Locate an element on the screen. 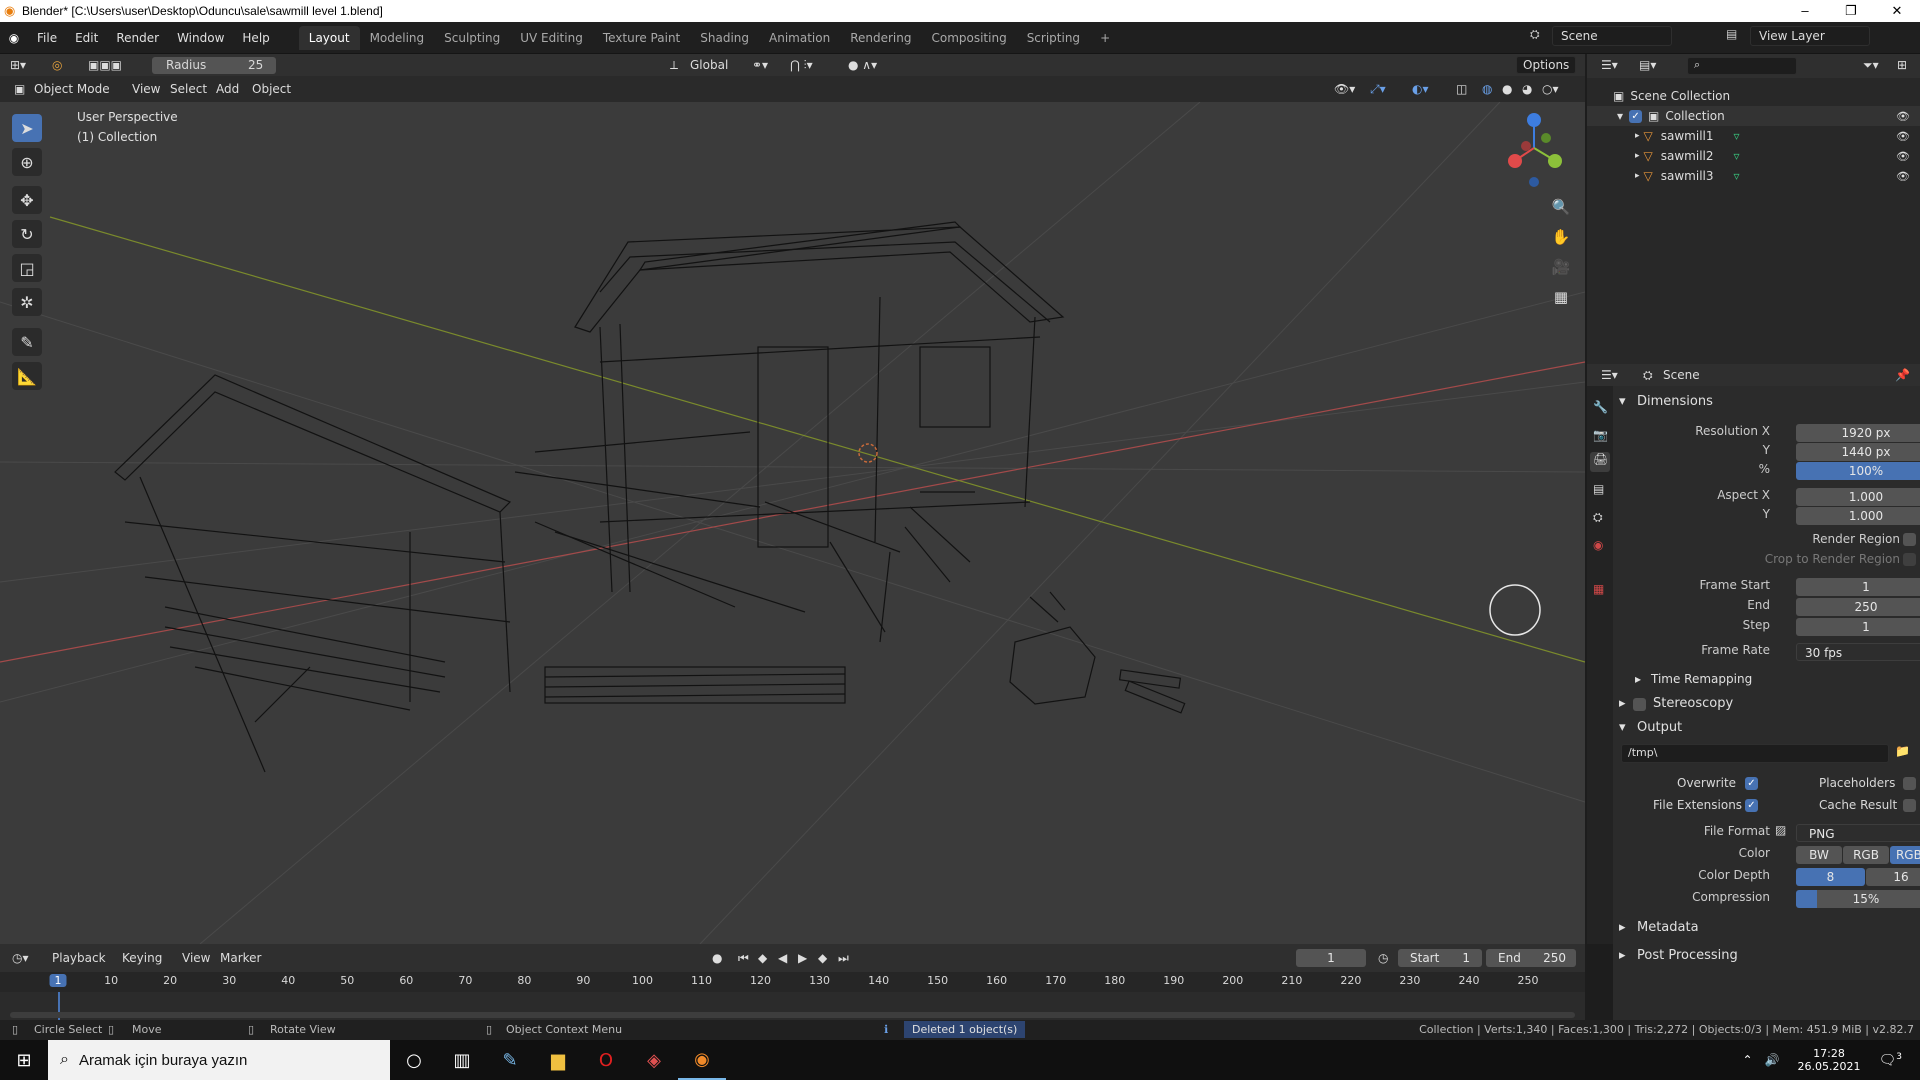 This screenshot has width=1920, height=1080. cortana-icon: ○ is located at coordinates (414, 1060).